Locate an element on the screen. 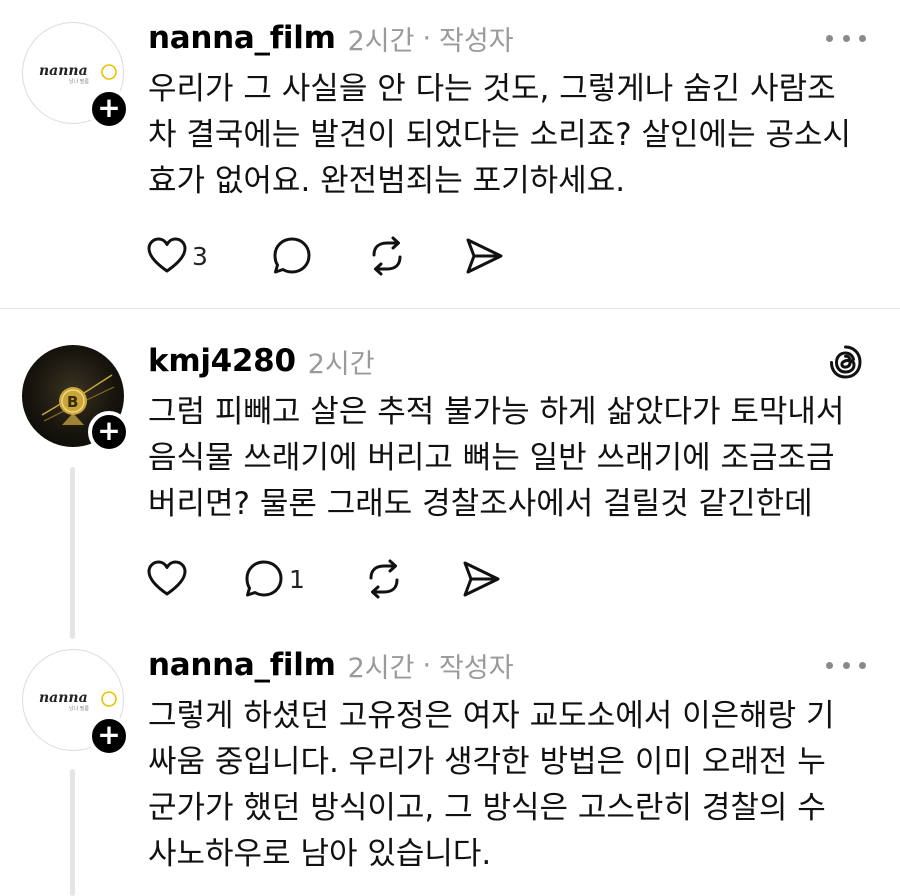  action-bar: 1 is located at coordinates (328, 579).